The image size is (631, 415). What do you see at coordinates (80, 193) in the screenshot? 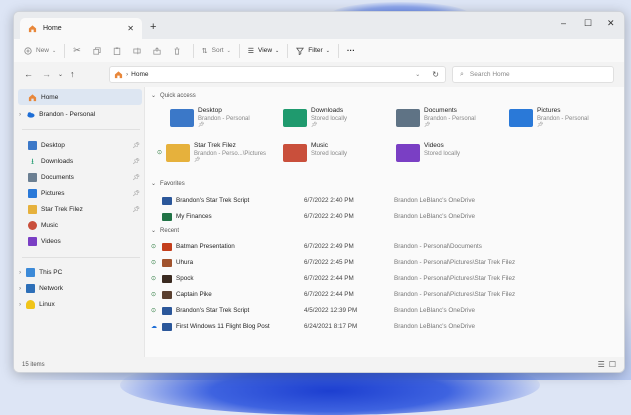
I see `sidebar-item-pictures: Pictures 📌︎` at bounding box center [80, 193].